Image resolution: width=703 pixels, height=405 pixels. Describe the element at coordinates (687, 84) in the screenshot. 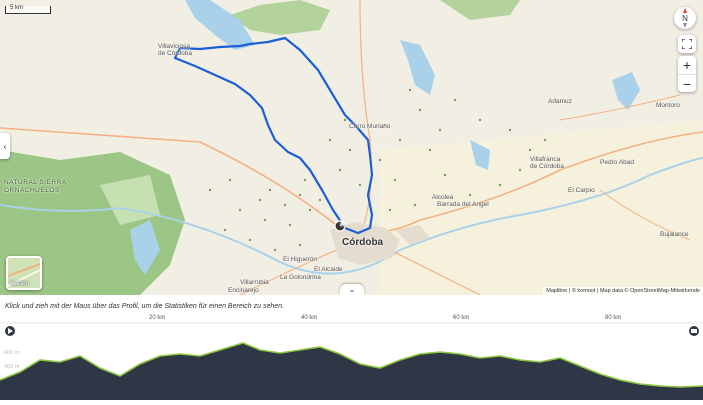

I see `zoom-out-button: −` at that location.